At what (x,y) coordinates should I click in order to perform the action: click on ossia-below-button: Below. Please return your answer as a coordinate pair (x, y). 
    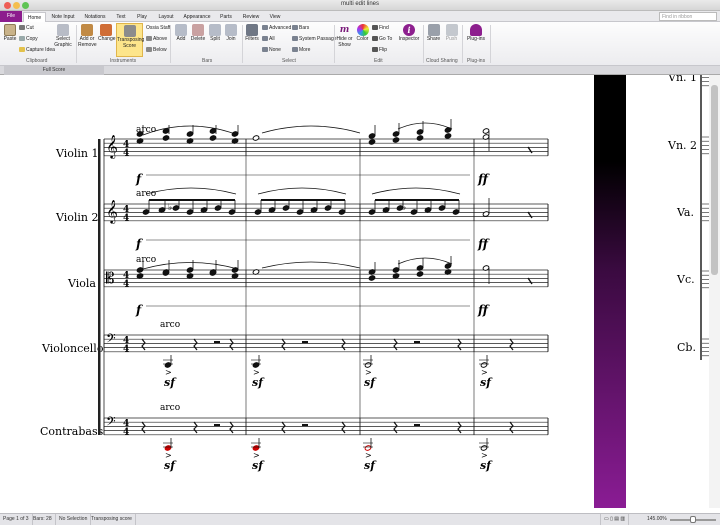
    Looking at the image, I should click on (156, 50).